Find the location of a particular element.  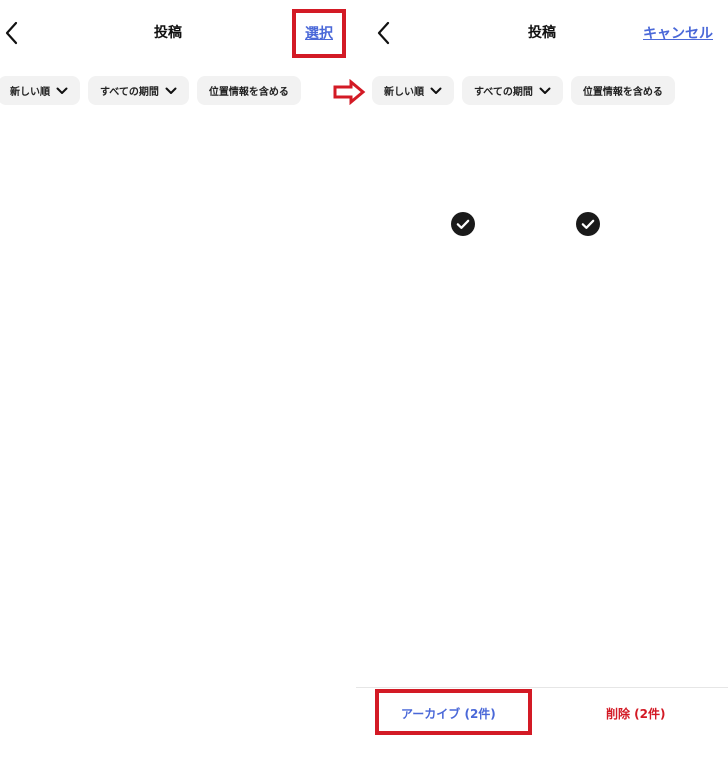

cancel-button: キャンセル is located at coordinates (678, 33).